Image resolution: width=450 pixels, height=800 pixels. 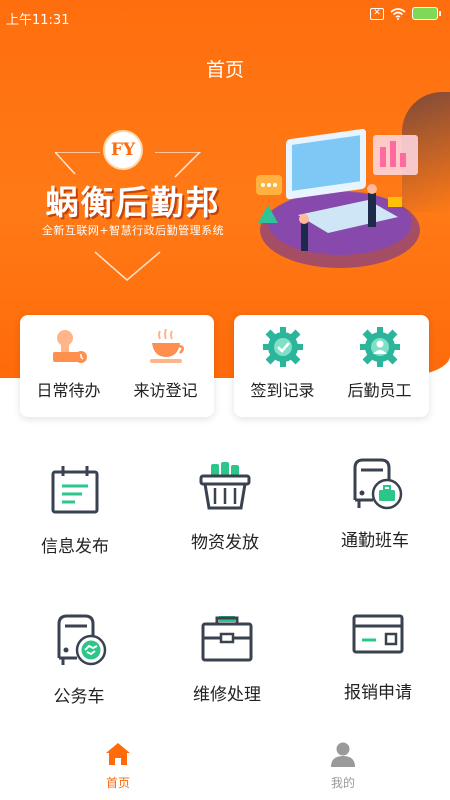 What do you see at coordinates (377, 13) in the screenshot?
I see `sim-off-icon: ✕` at bounding box center [377, 13].